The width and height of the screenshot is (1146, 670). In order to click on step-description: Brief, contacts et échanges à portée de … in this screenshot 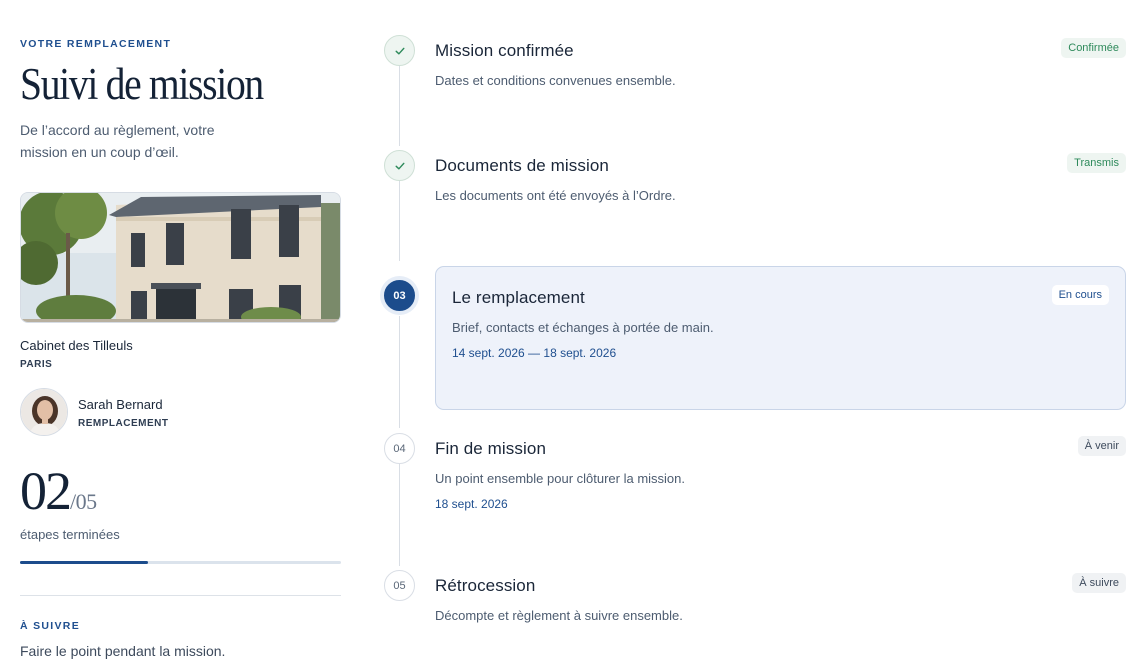, I will do `click(583, 327)`.